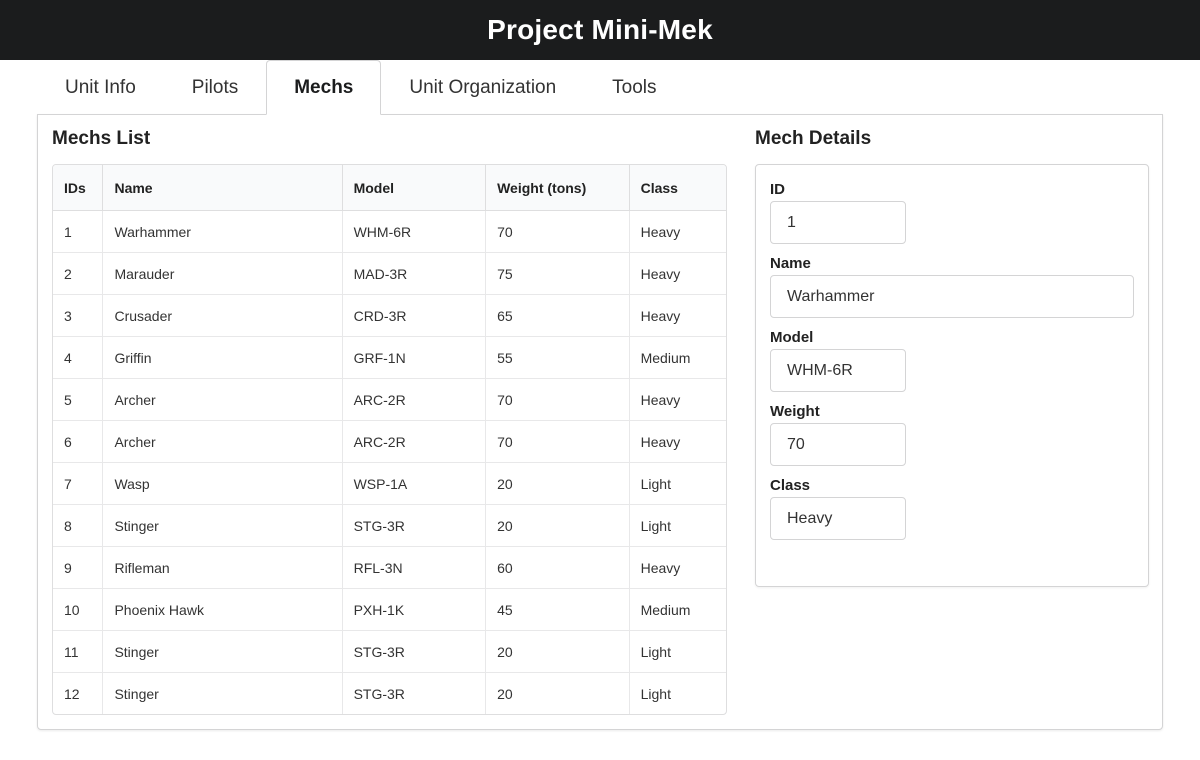 This screenshot has width=1200, height=760. Describe the element at coordinates (952, 433) in the screenshot. I see `weight-field-group: Weight` at that location.